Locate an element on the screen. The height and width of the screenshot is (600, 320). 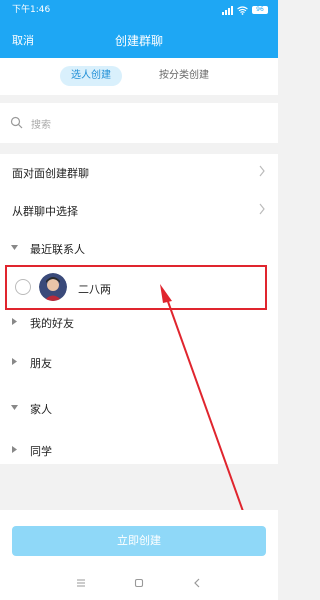
page-title: 创建群聊 is located at coordinates (138, 41).